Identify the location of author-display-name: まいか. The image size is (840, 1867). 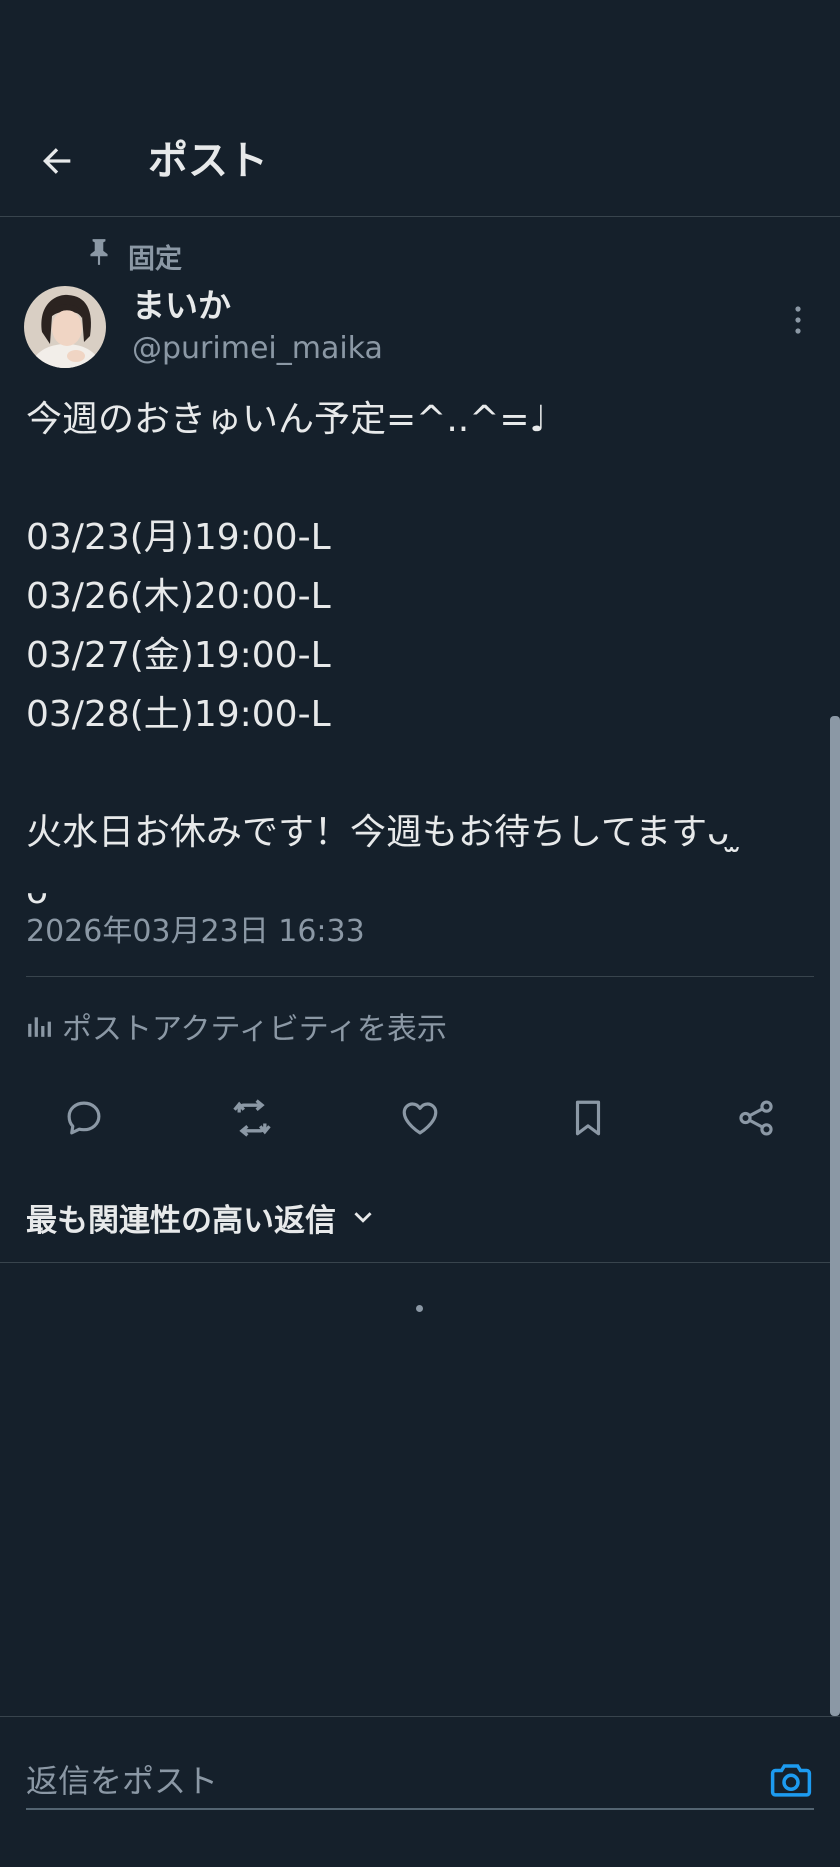
(181, 306).